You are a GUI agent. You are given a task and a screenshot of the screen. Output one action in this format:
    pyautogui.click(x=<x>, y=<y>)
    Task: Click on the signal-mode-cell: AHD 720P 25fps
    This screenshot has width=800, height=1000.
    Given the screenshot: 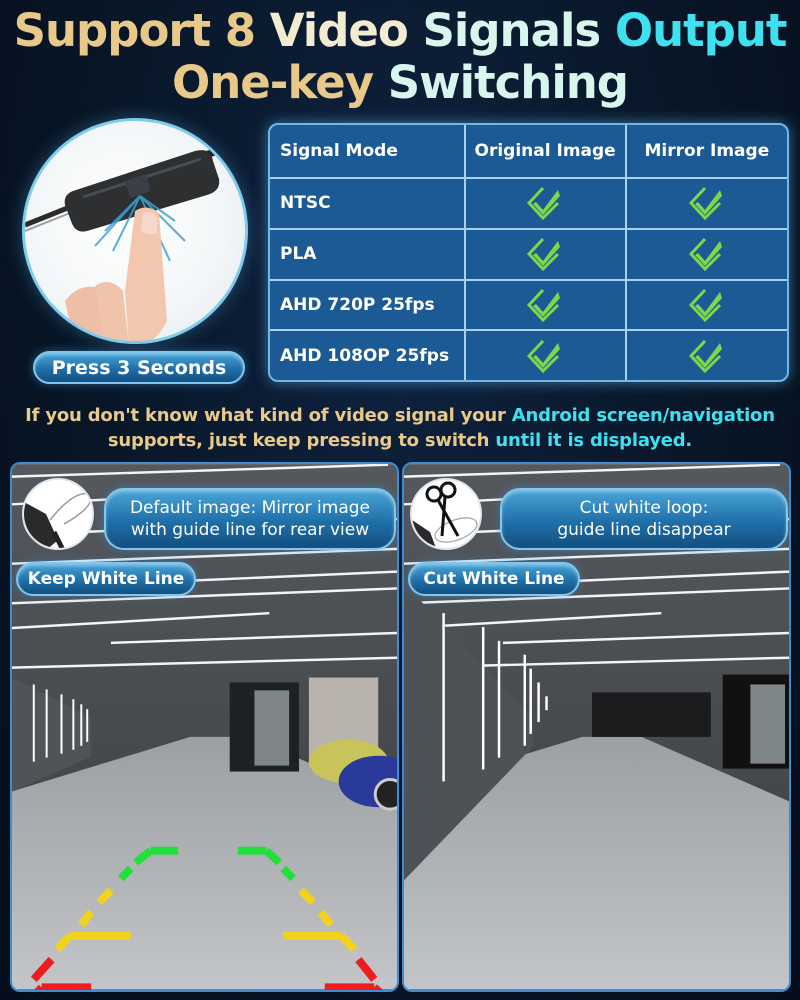 What is the action you would take?
    pyautogui.click(x=368, y=305)
    